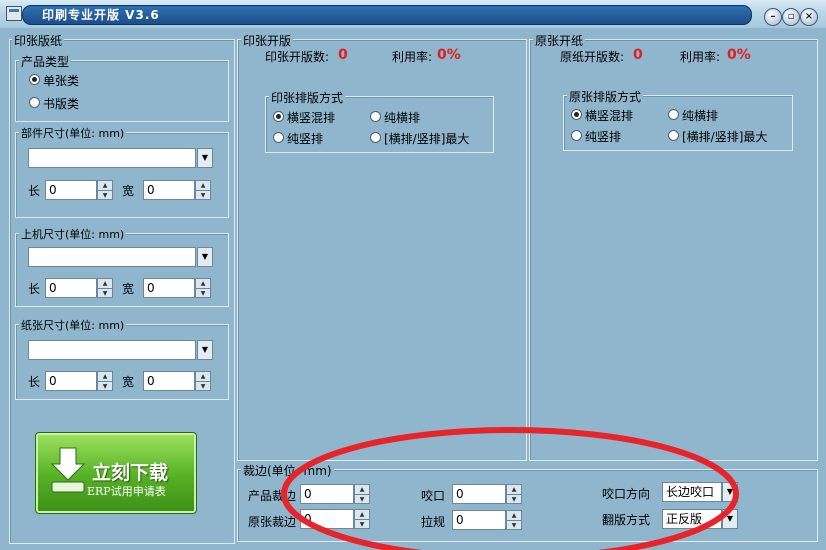 The image size is (826, 550). I want to click on raw-radio-vertical-label: 纯竖排, so click(603, 137).